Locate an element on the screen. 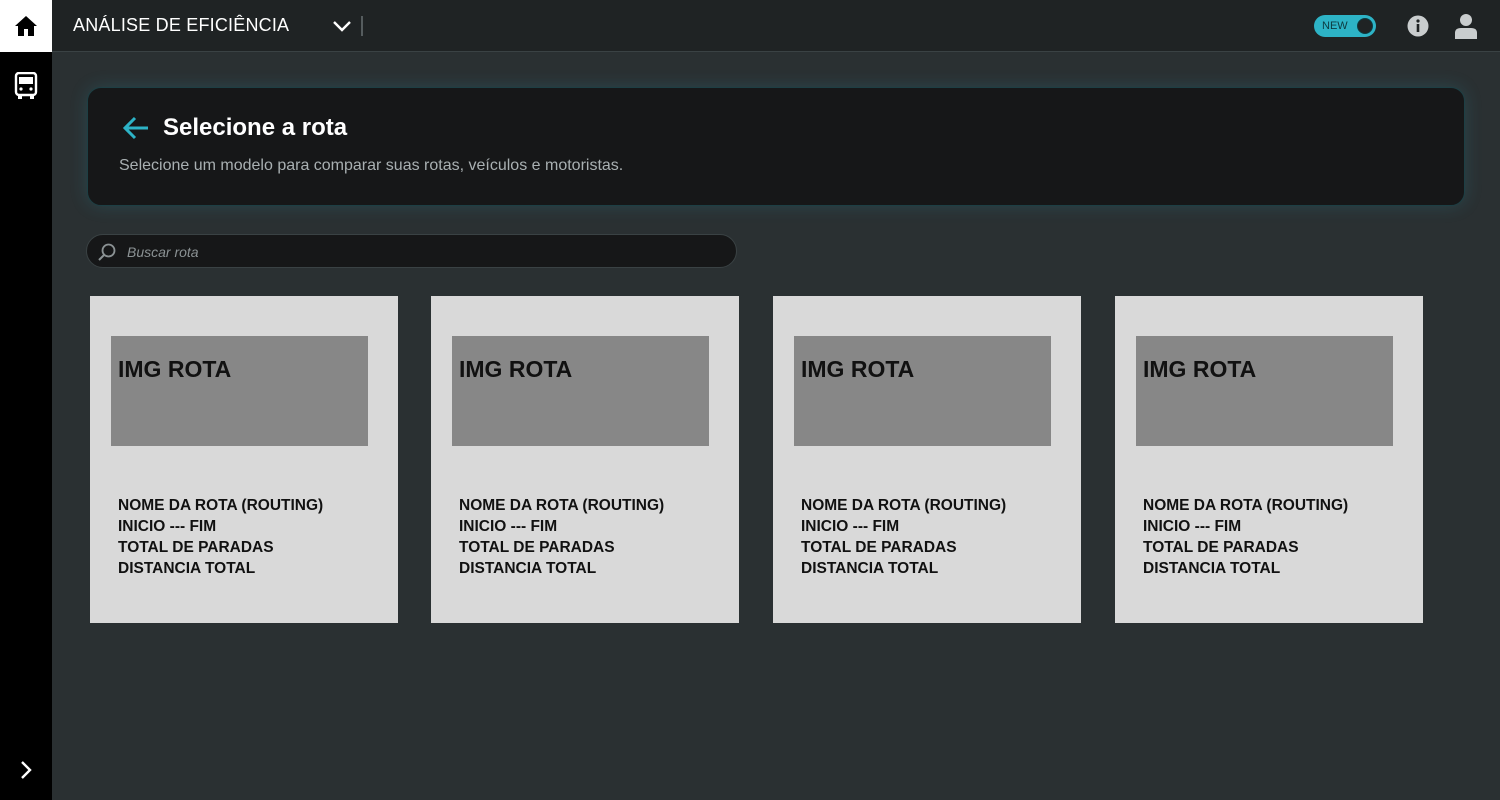 The height and width of the screenshot is (800, 1500). sidebar-item-home is located at coordinates (26, 26).